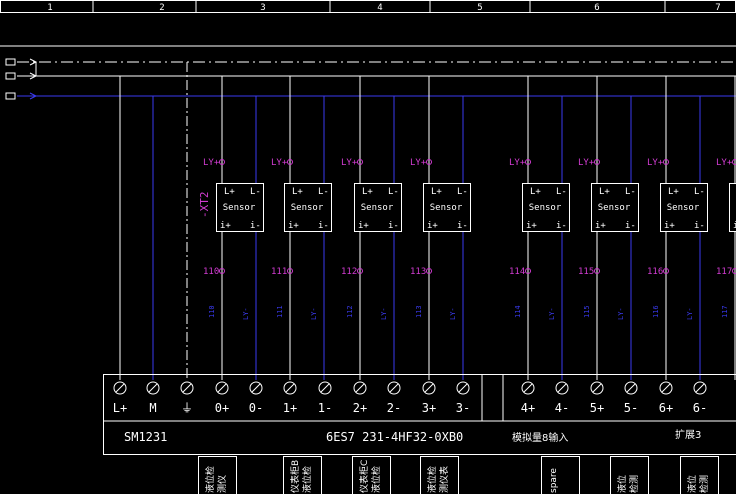 The image size is (736, 494). I want to click on rotated-wire-label: 115, so click(587, 311).